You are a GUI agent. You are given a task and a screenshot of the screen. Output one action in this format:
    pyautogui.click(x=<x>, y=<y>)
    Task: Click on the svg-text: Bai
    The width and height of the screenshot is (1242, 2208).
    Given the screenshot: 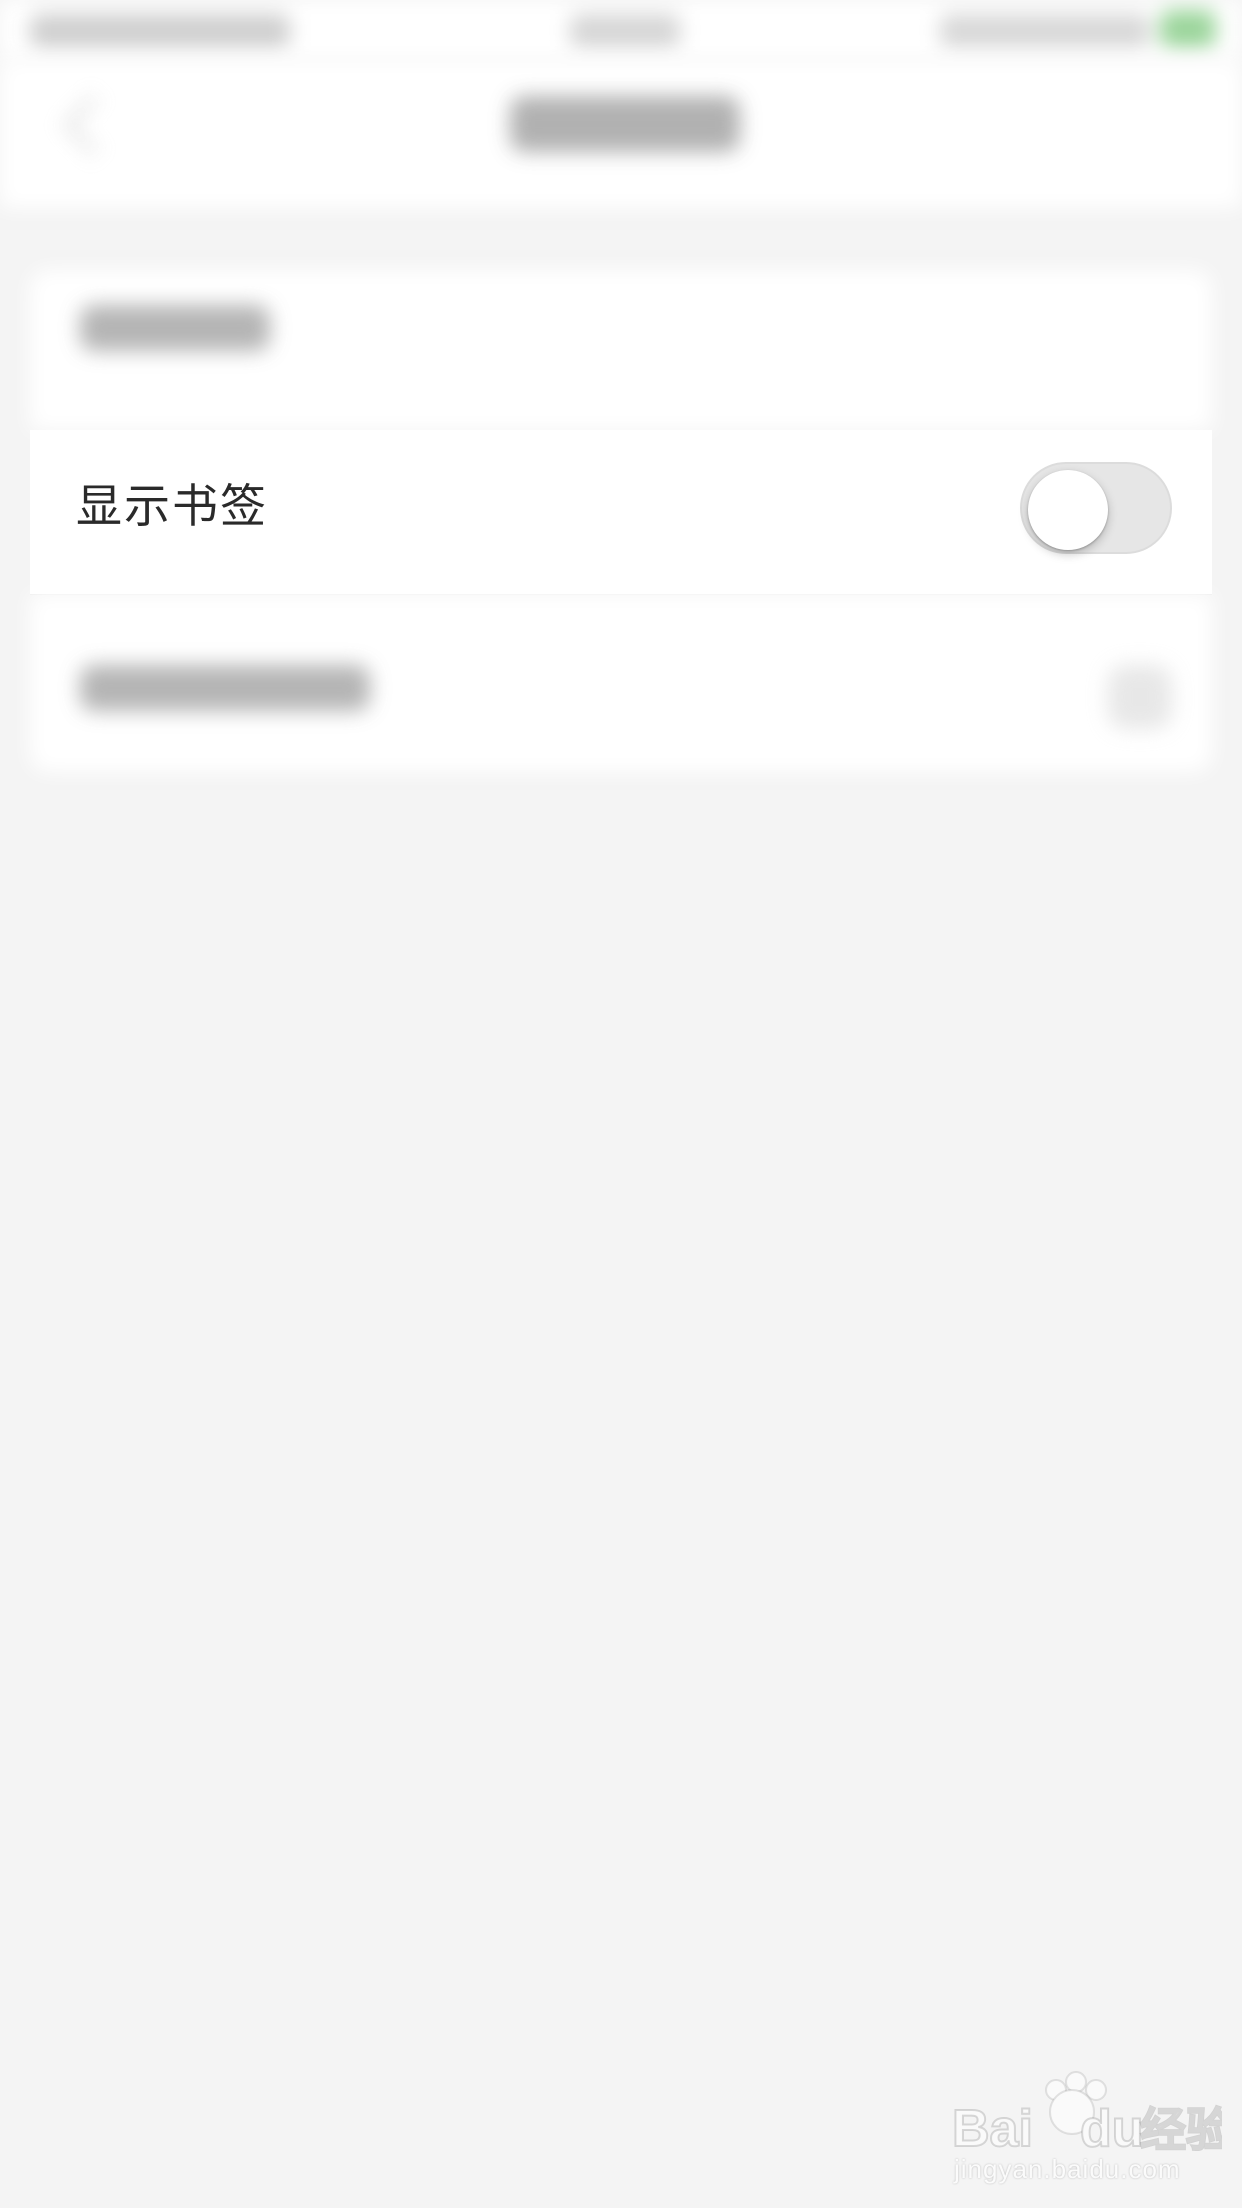 What is the action you would take?
    pyautogui.click(x=992, y=2129)
    